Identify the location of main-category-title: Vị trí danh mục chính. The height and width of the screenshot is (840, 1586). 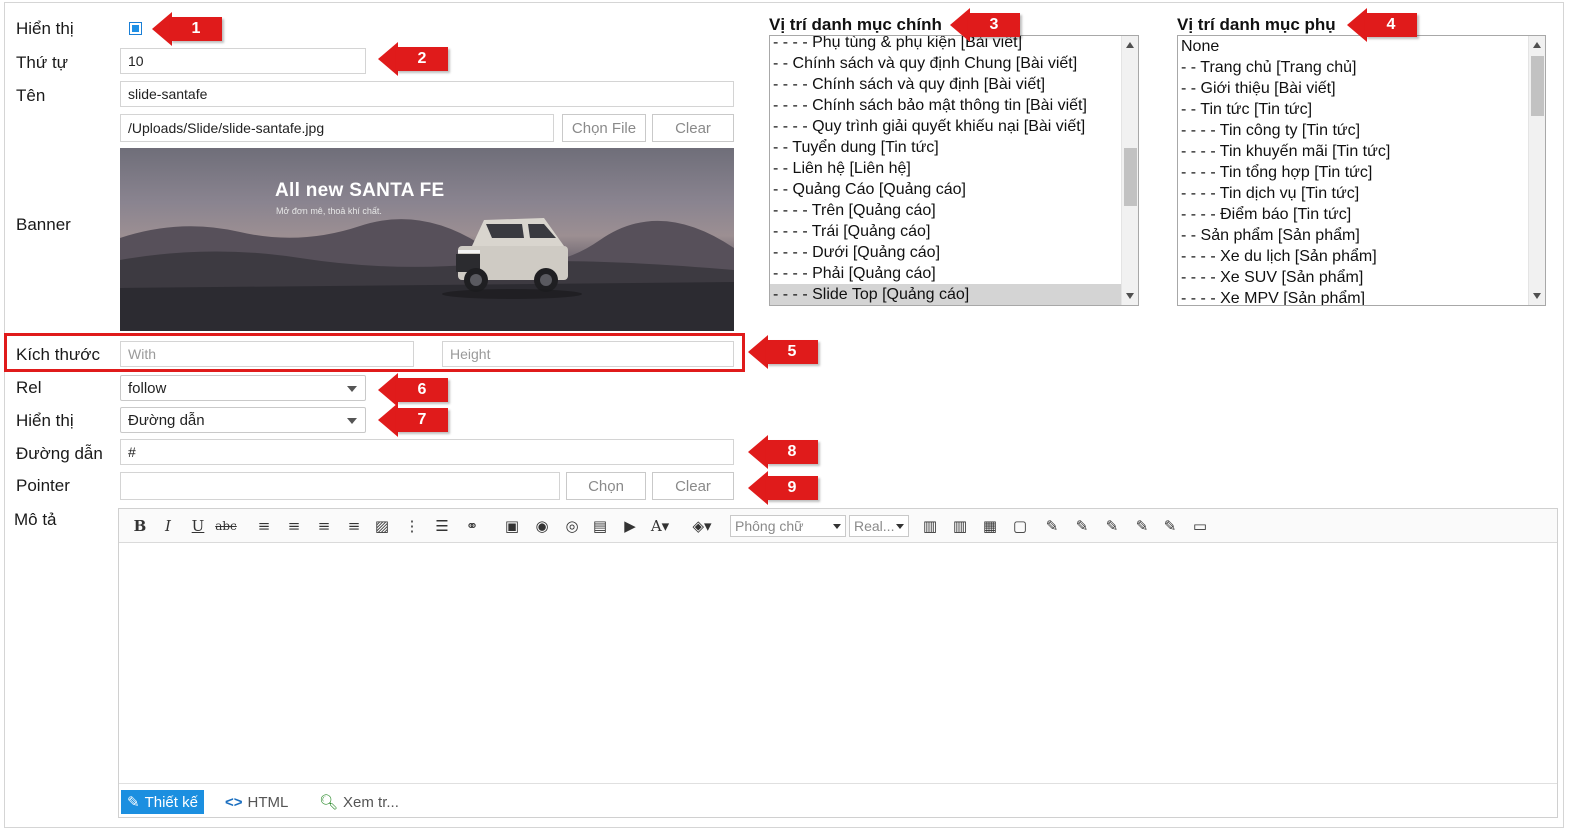
(855, 24).